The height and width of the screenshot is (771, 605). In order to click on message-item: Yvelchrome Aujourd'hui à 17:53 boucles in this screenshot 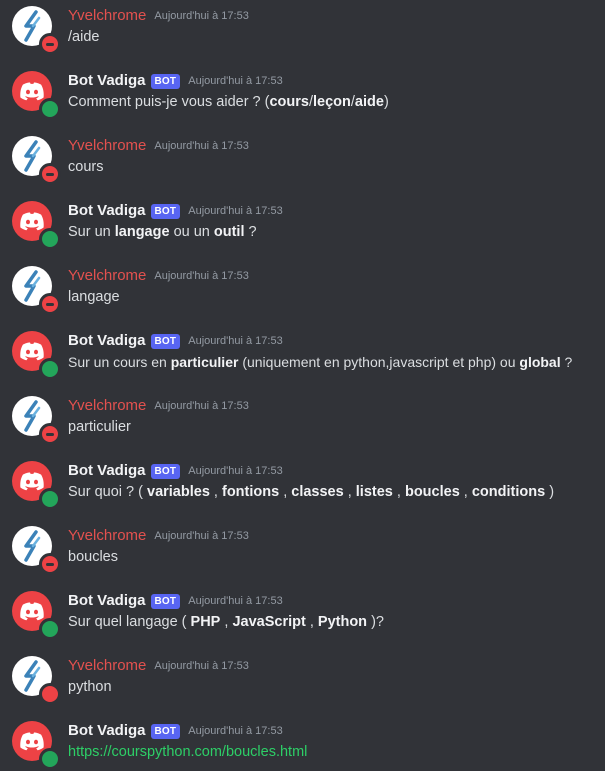, I will do `click(302, 548)`.